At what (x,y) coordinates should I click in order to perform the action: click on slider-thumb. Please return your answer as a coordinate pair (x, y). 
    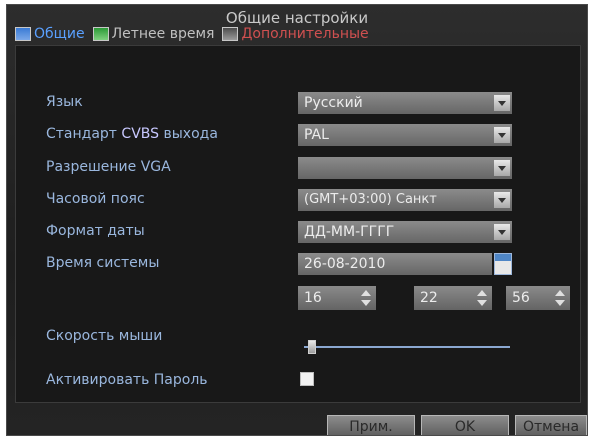
    Looking at the image, I should click on (311, 347).